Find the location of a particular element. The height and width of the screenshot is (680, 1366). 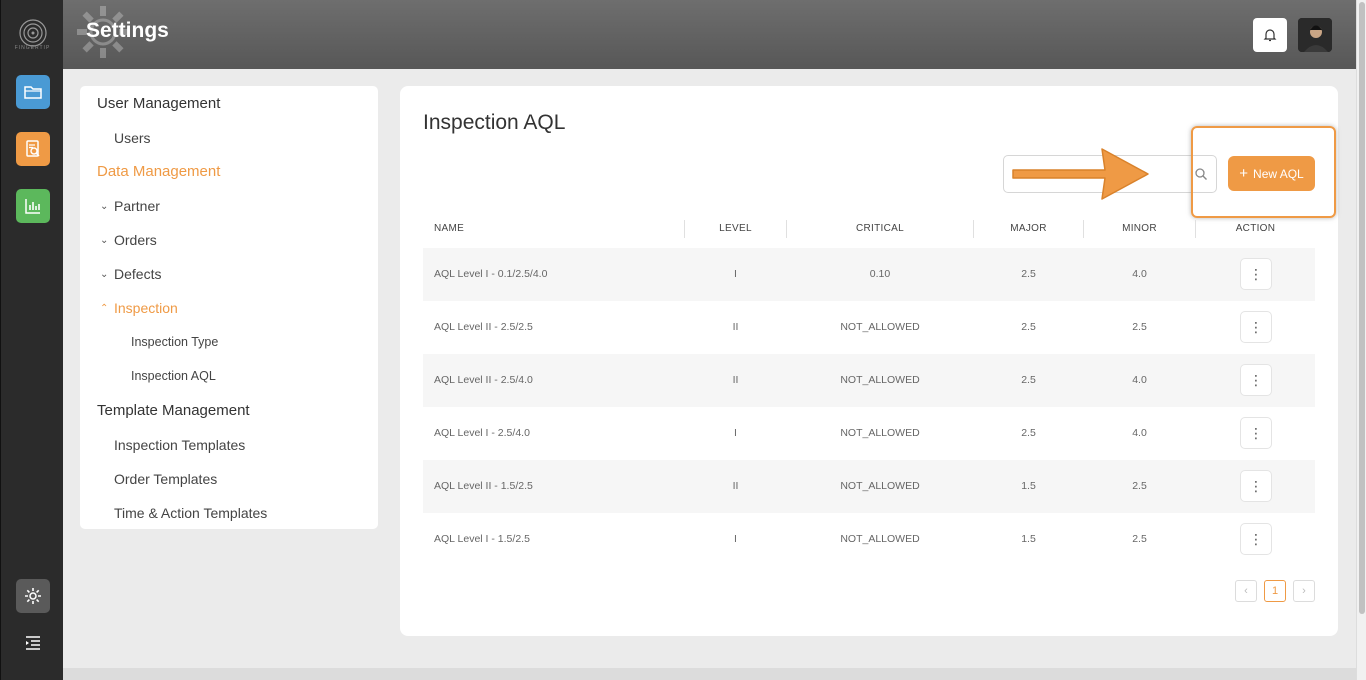

chevron-up-icon: ⌃ is located at coordinates (104, 308).